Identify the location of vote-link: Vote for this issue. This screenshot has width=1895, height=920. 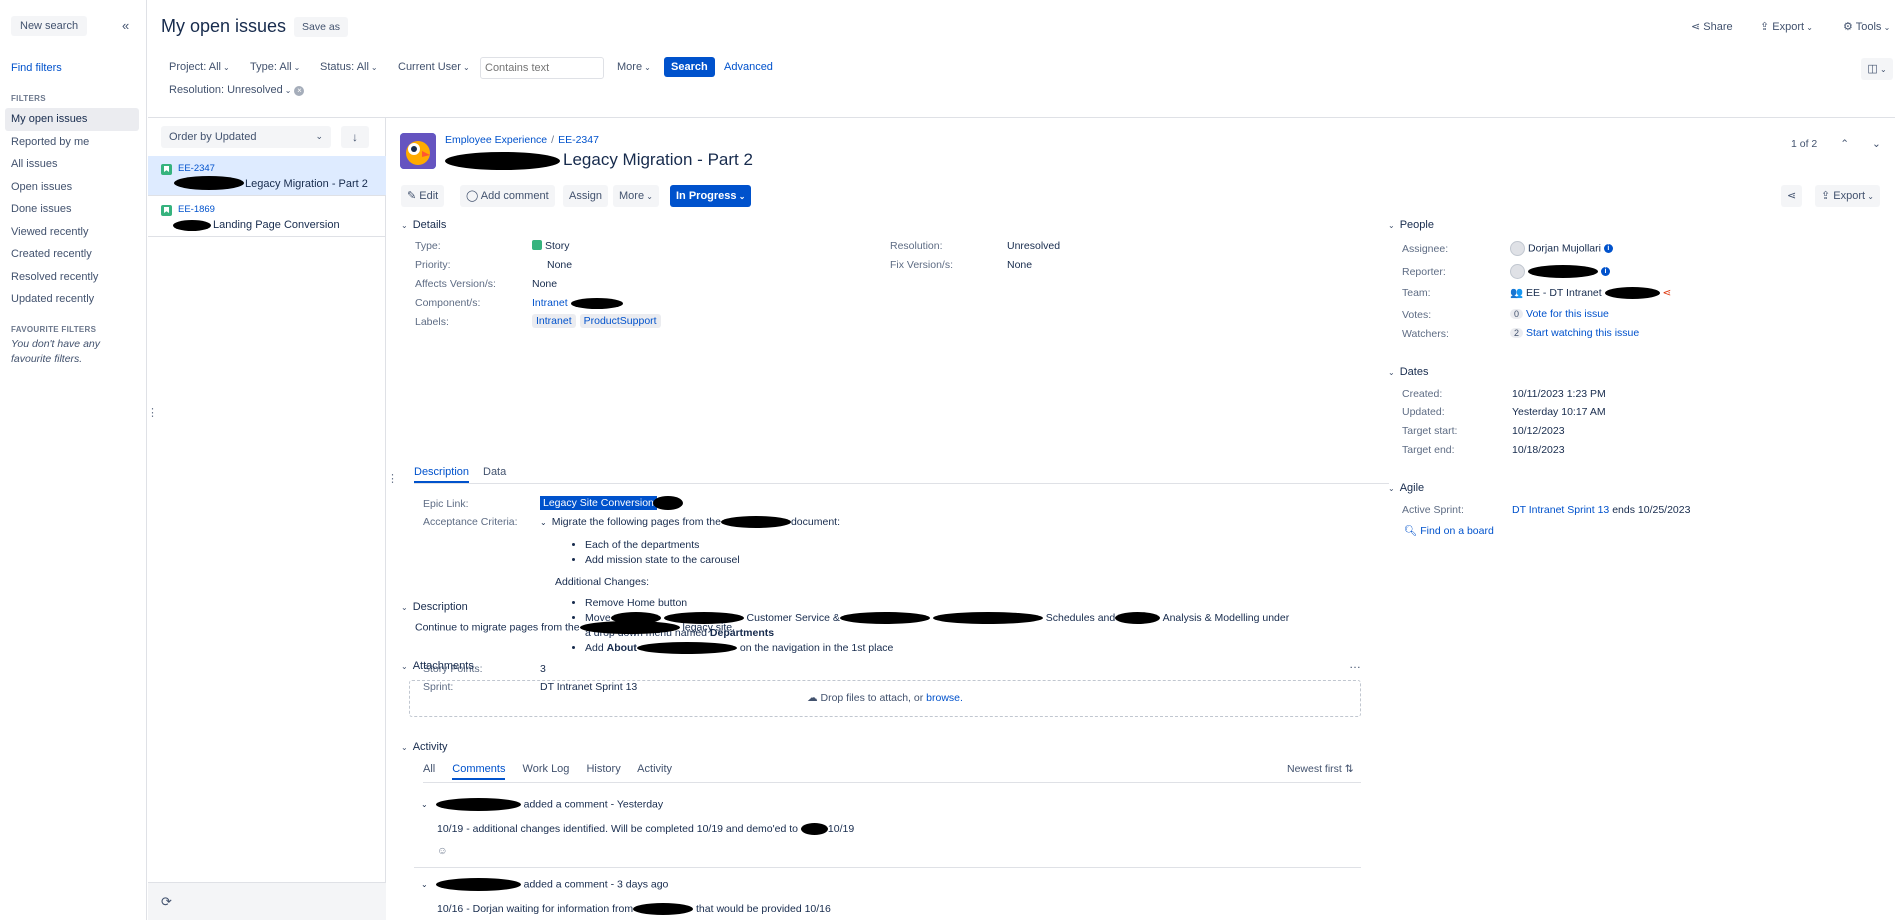
(1567, 314).